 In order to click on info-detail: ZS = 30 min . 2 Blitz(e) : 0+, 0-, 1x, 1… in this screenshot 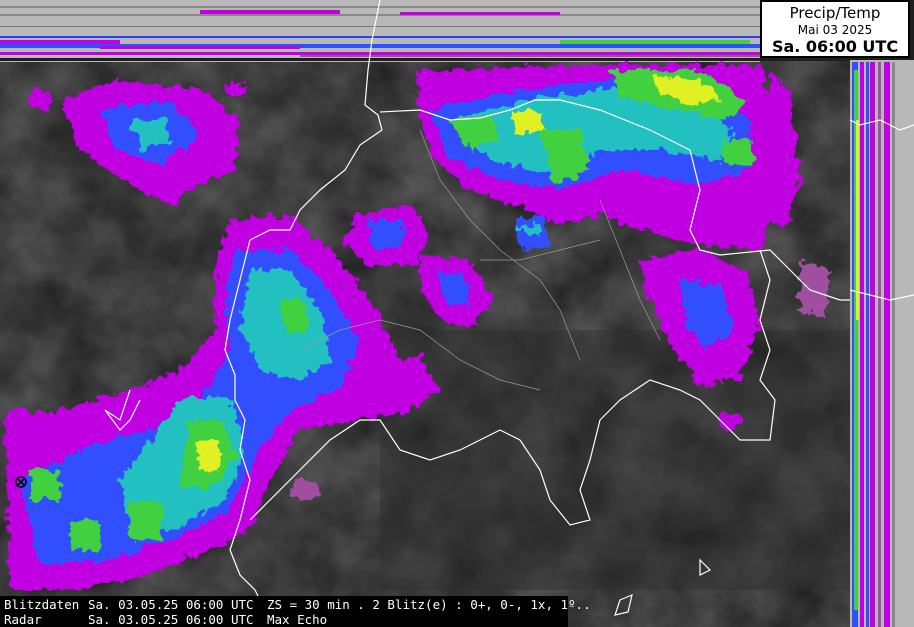, I will do `click(429, 604)`.